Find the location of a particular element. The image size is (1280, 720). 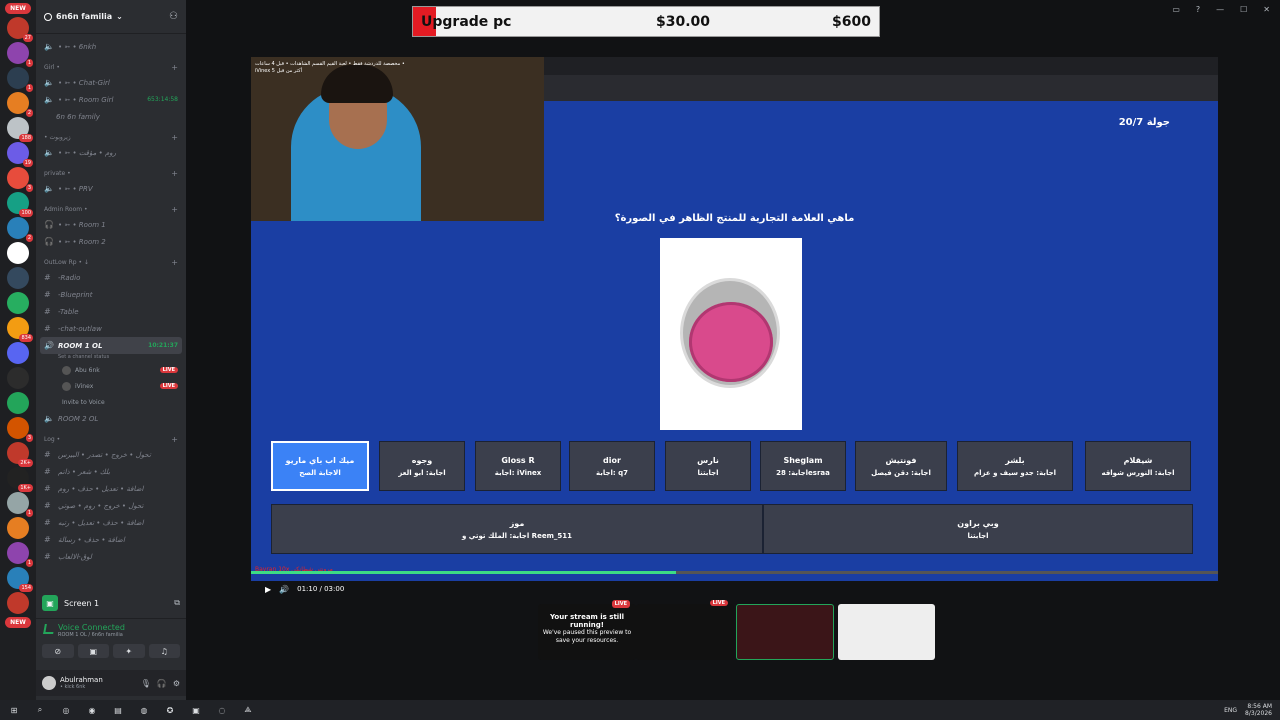

inbox-icon: ▭ is located at coordinates (1176, 9).